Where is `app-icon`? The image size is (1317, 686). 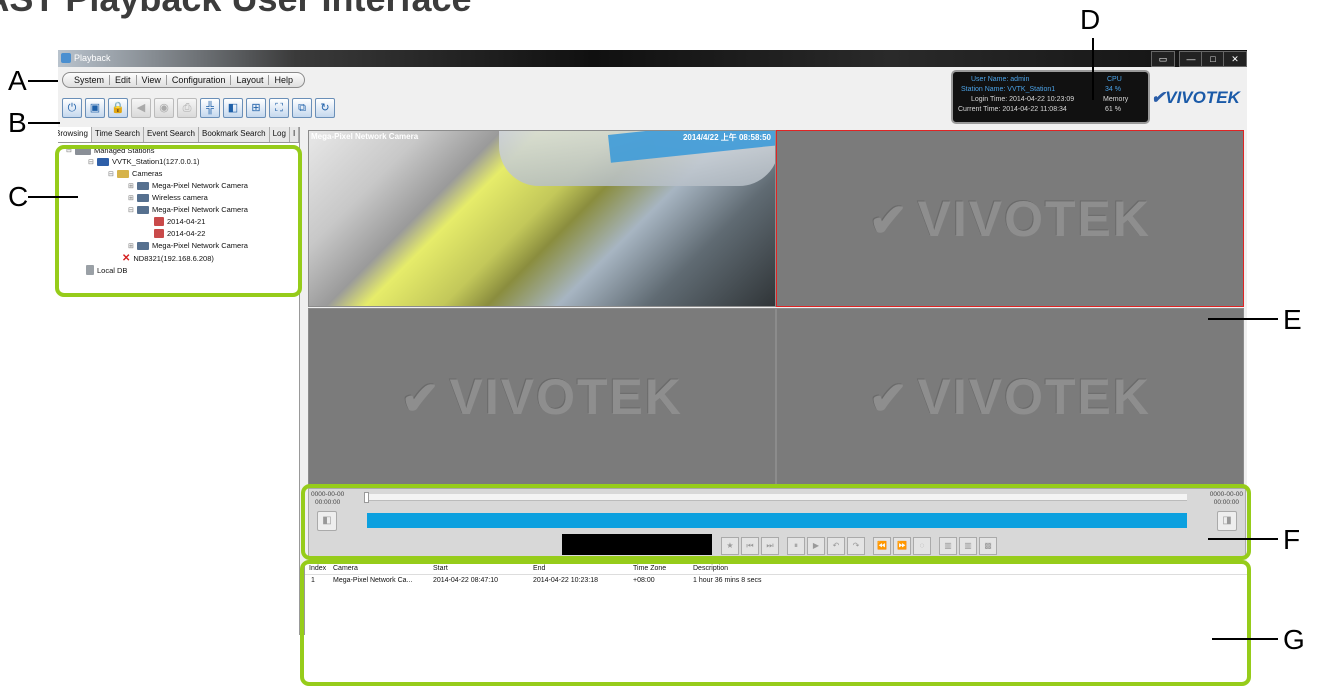 app-icon is located at coordinates (66, 58).